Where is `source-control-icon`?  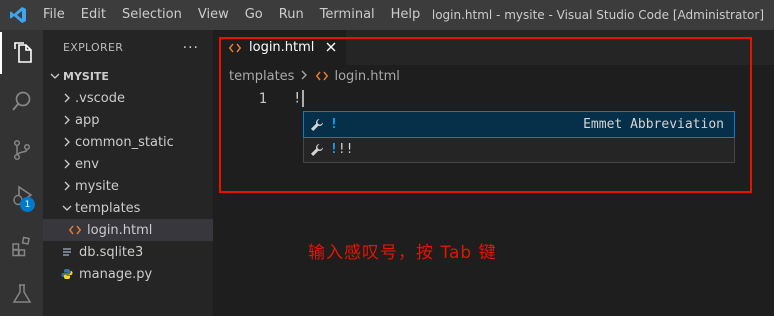 source-control-icon is located at coordinates (21, 150).